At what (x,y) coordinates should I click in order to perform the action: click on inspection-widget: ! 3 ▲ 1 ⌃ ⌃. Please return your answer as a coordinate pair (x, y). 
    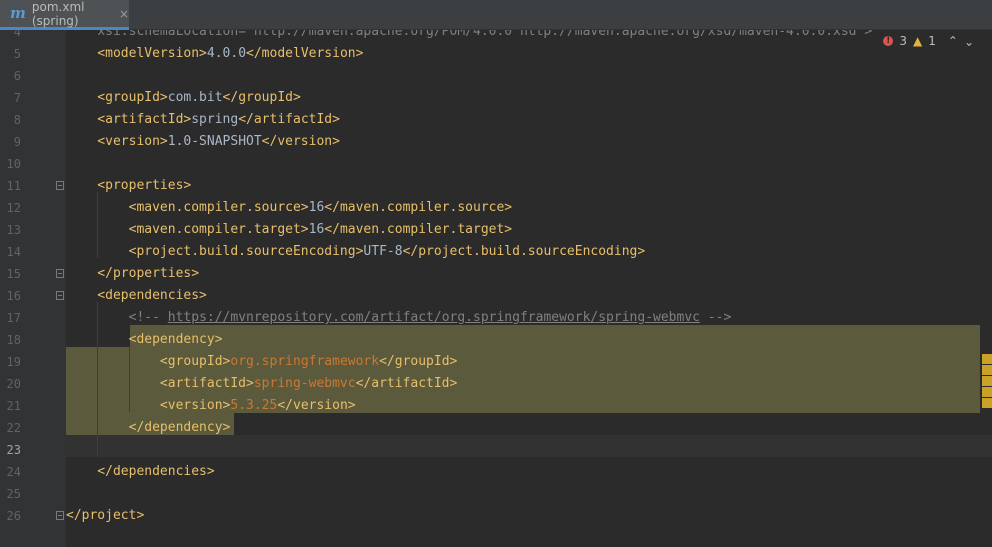
    Looking at the image, I should click on (928, 41).